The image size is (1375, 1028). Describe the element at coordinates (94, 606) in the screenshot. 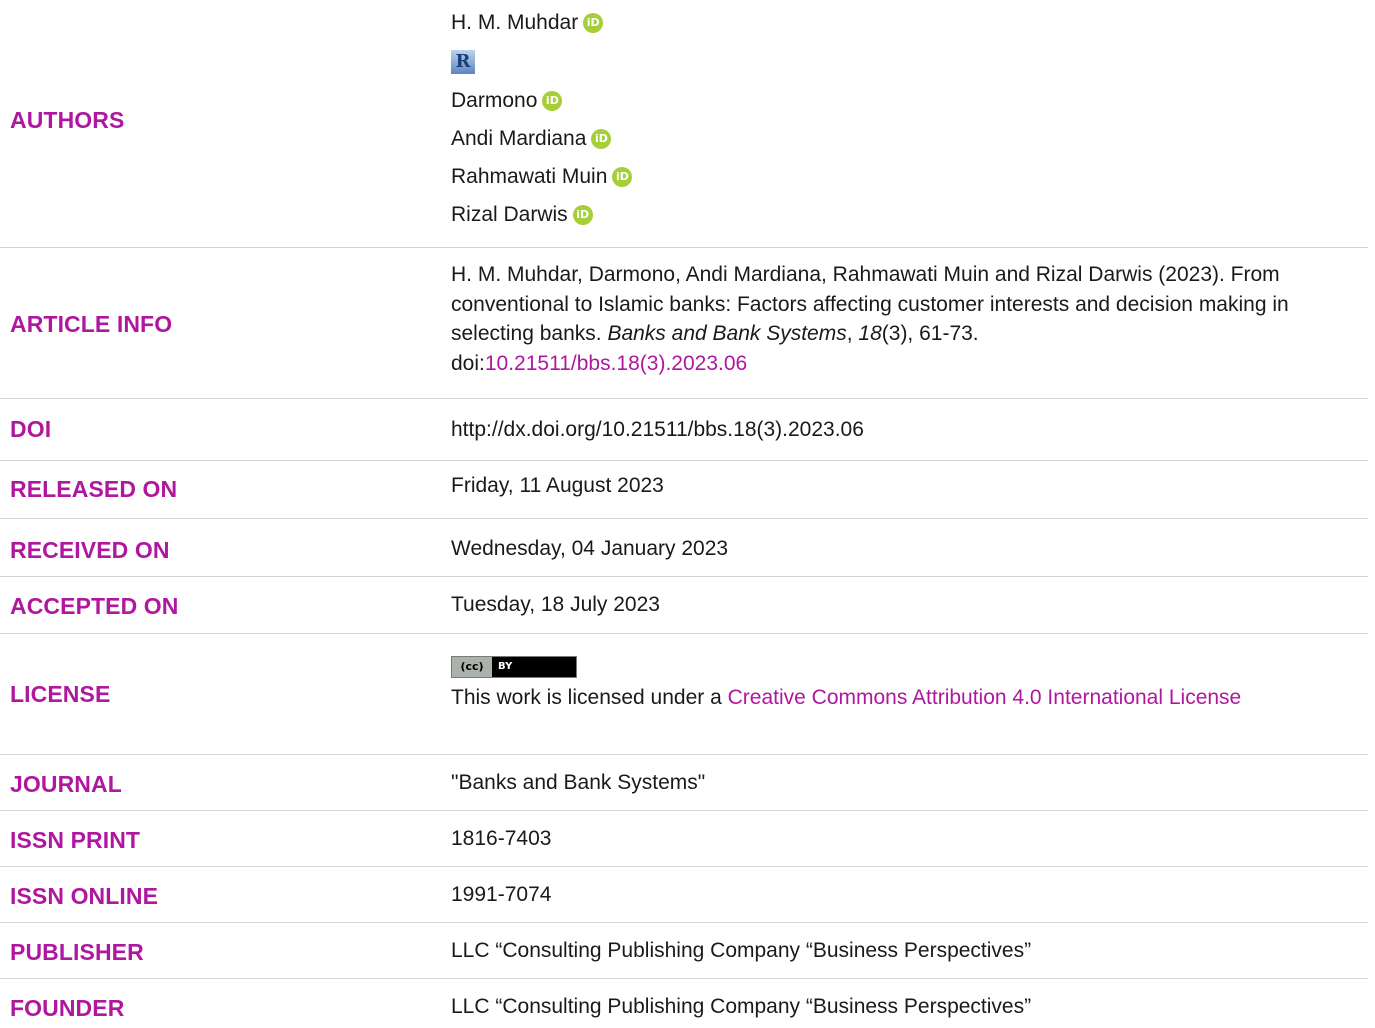

I see `label-accepted-on: ACCEPTED ON` at that location.